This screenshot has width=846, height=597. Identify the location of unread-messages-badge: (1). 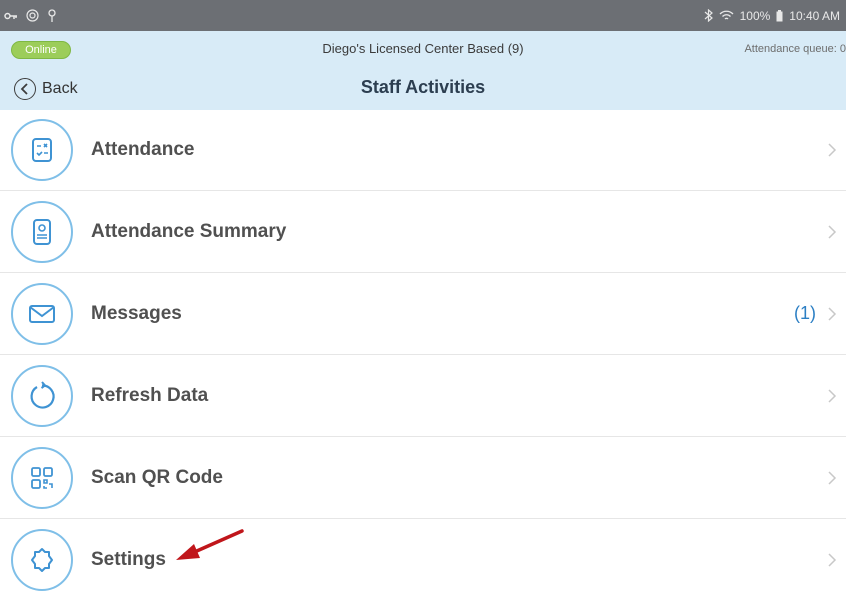
(805, 313).